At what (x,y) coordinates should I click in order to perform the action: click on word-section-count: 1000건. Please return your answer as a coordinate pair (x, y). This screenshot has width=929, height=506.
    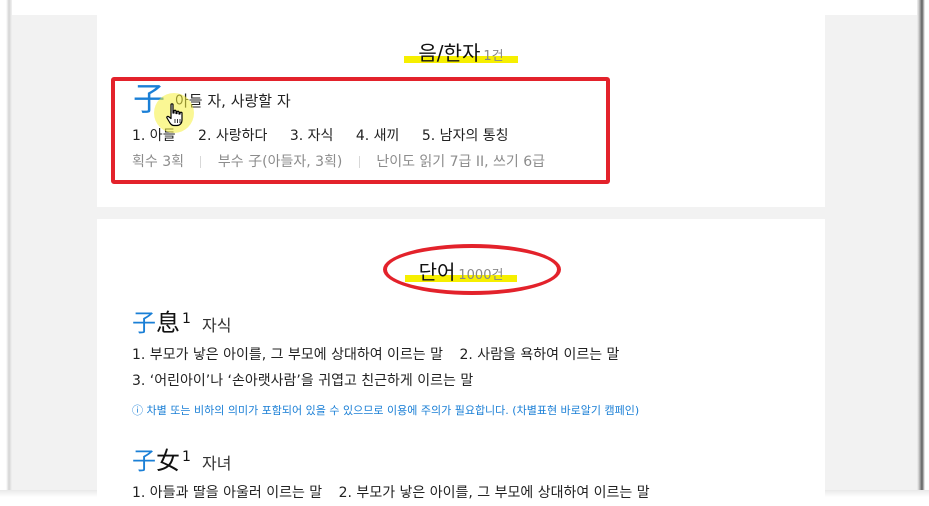
    Looking at the image, I should click on (481, 275).